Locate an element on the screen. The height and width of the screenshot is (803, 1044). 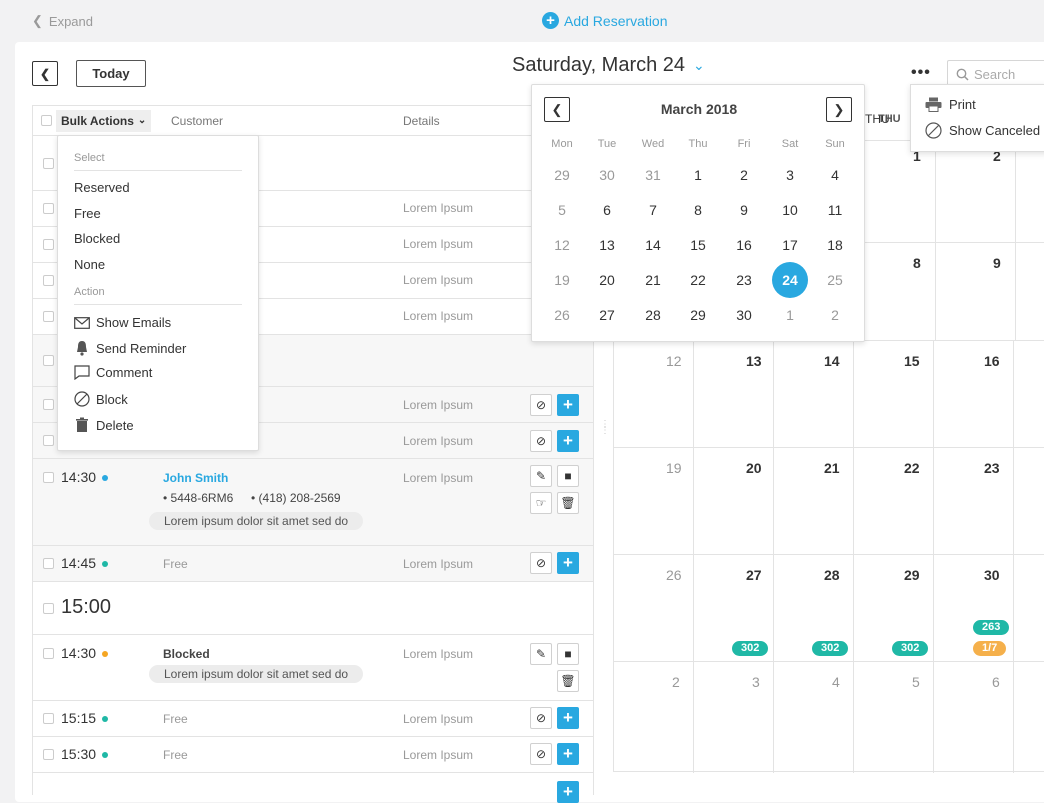
thumbs-down-icon: ☞ is located at coordinates (541, 503).